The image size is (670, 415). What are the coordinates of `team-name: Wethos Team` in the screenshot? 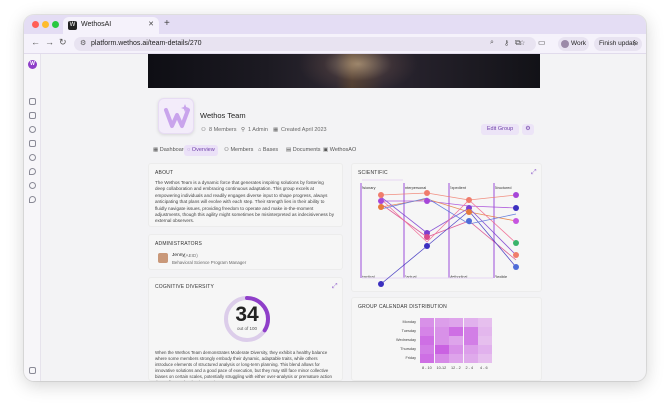 It's located at (223, 115).